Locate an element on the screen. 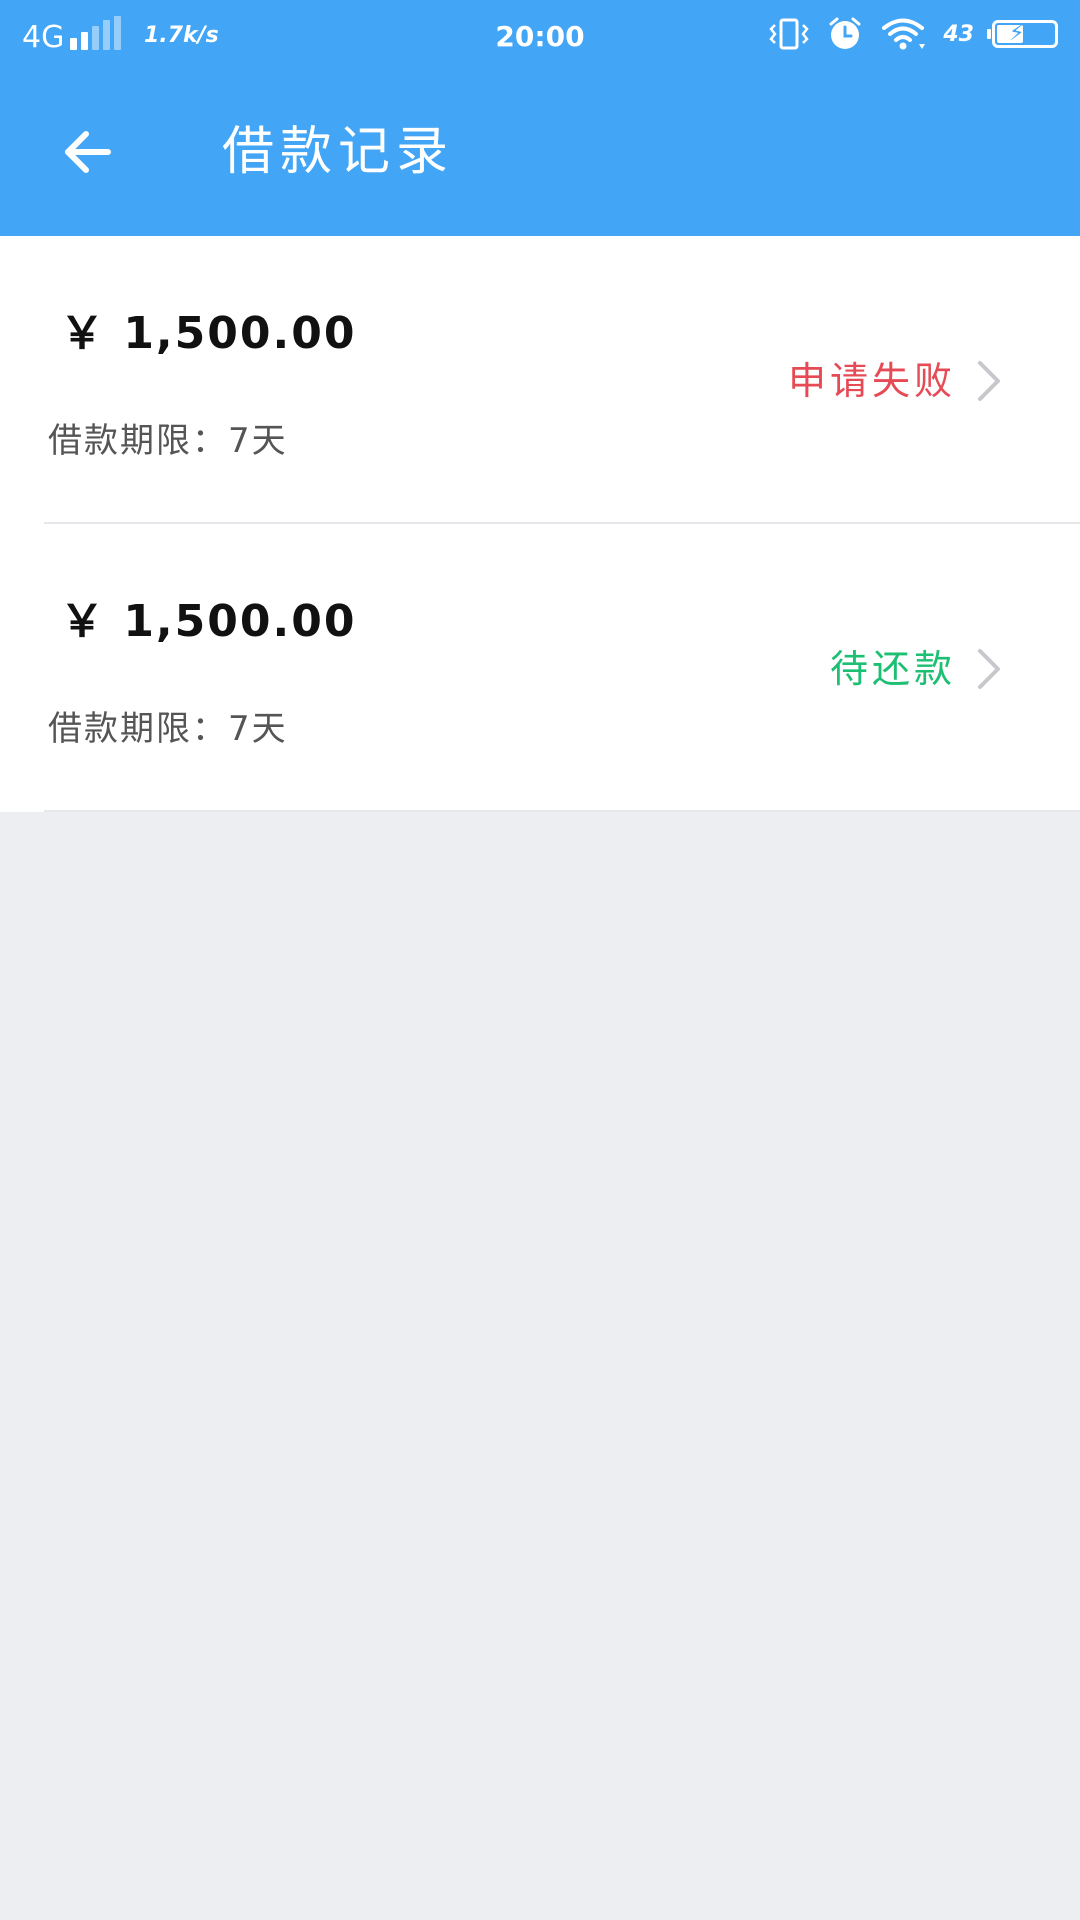 Image resolution: width=1080 pixels, height=1920 pixels. loan-status: 待还款 is located at coordinates (917, 669).